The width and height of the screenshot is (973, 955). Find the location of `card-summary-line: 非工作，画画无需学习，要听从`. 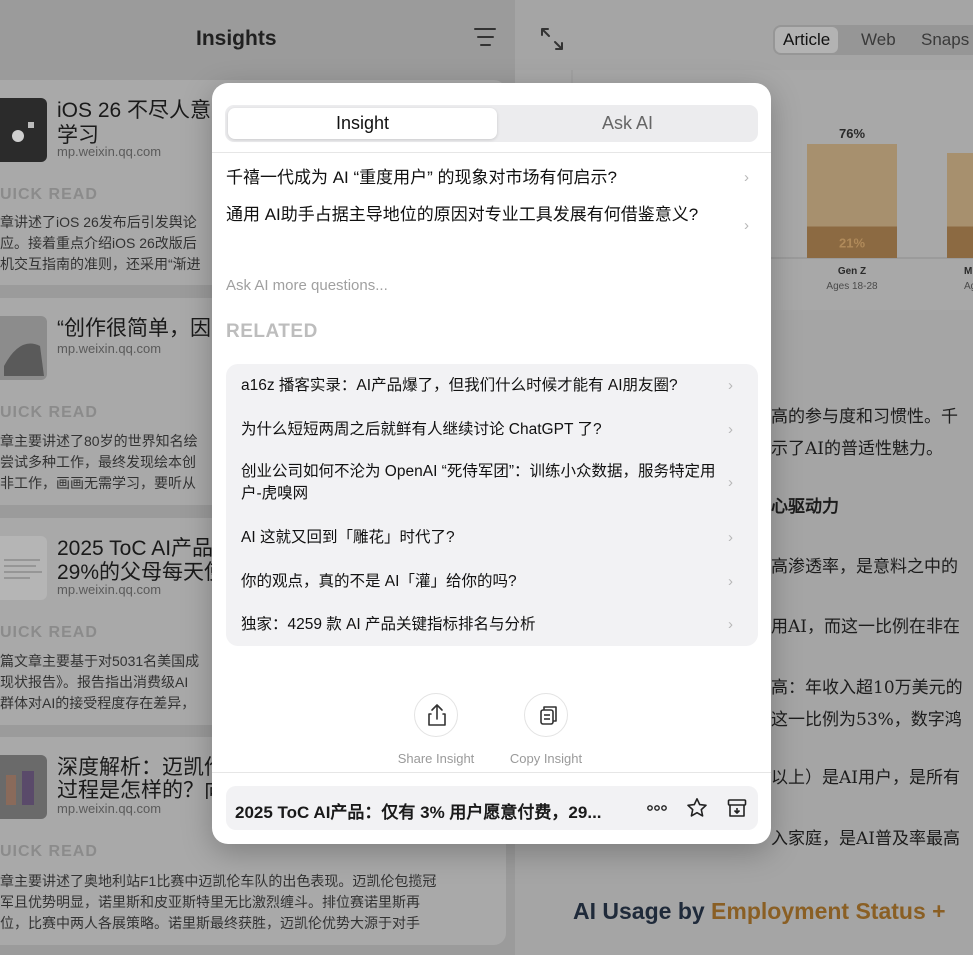

card-summary-line: 非工作，画画无需学习，要听从 is located at coordinates (98, 483).